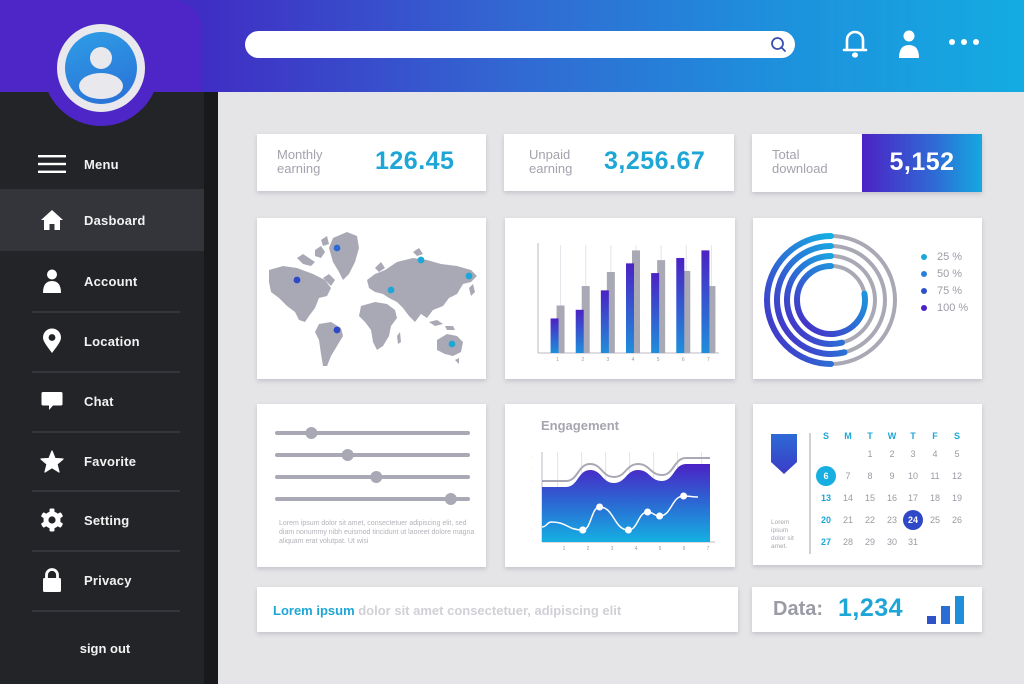 The height and width of the screenshot is (684, 1024). What do you see at coordinates (870, 520) in the screenshot?
I see `calendar-day: 22` at bounding box center [870, 520].